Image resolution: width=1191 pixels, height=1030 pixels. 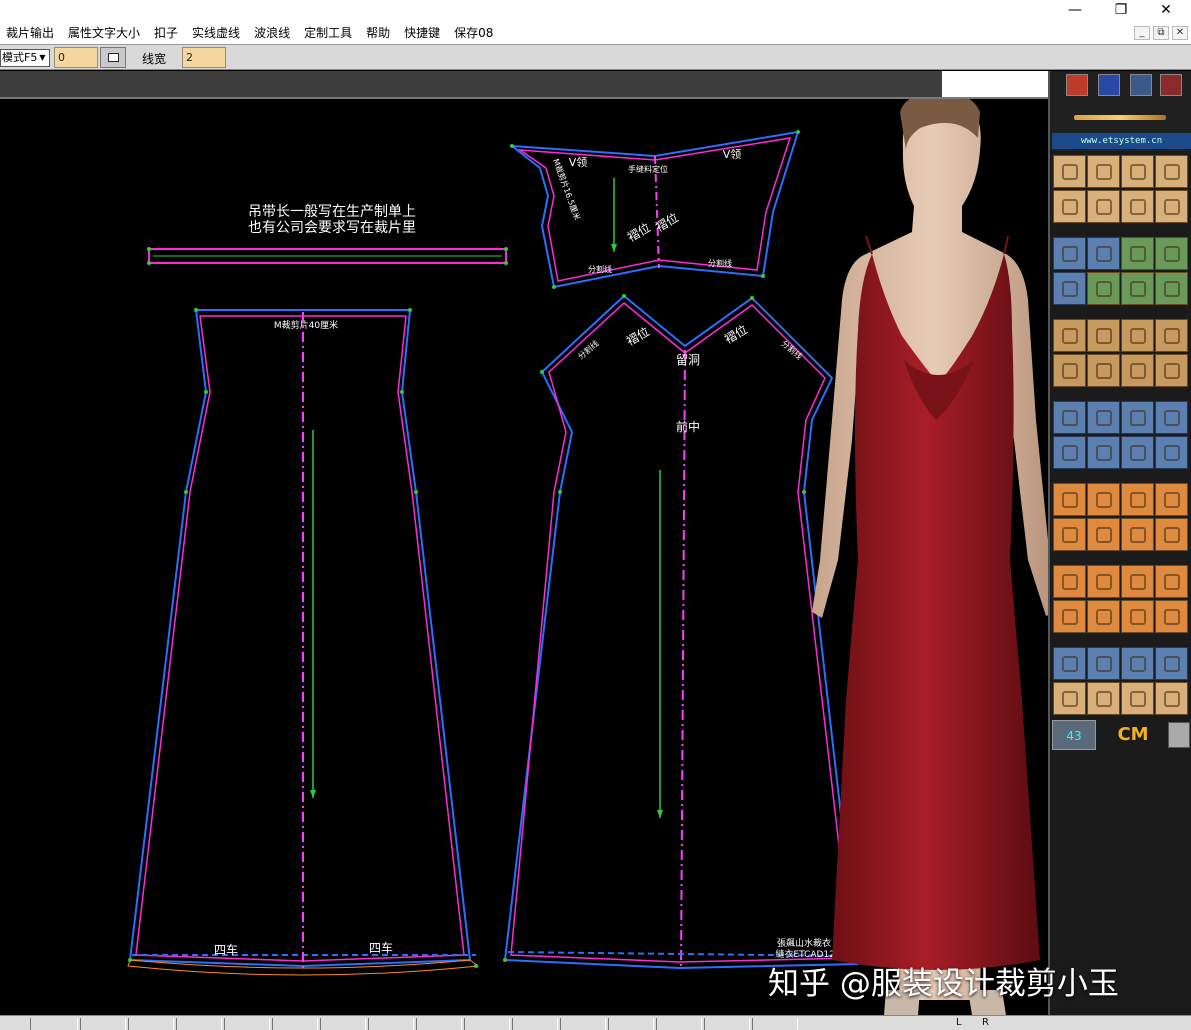 What do you see at coordinates (1075, 10) in the screenshot?
I see `minimize-button: —` at bounding box center [1075, 10].